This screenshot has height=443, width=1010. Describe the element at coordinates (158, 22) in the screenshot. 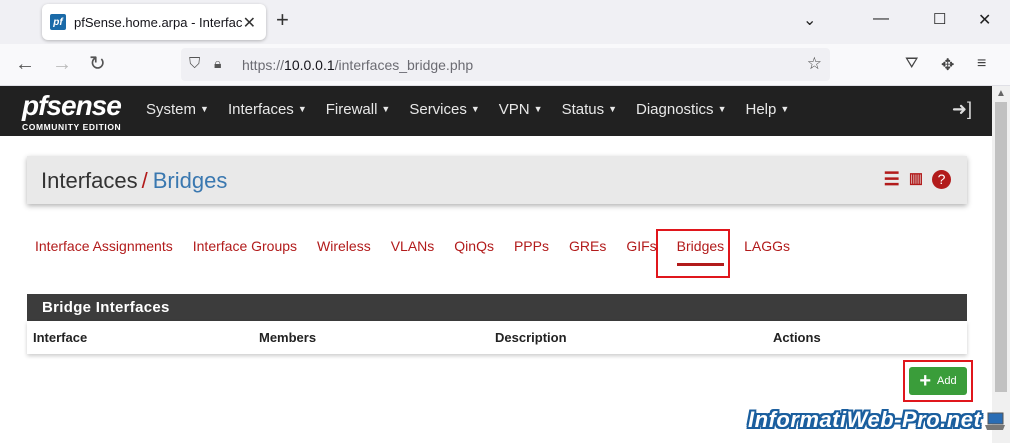

I see `tab-title: pfSense.home.arpa - Interfaces: Bridges` at that location.